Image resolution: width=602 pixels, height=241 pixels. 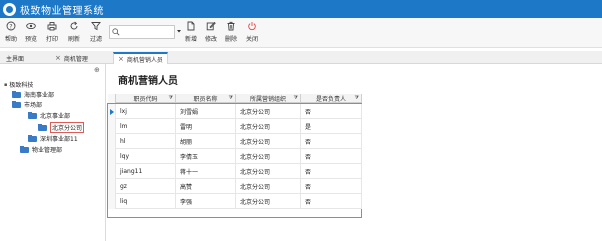 I want to click on column-header-name: 职员名称 ⧩, so click(x=206, y=98).